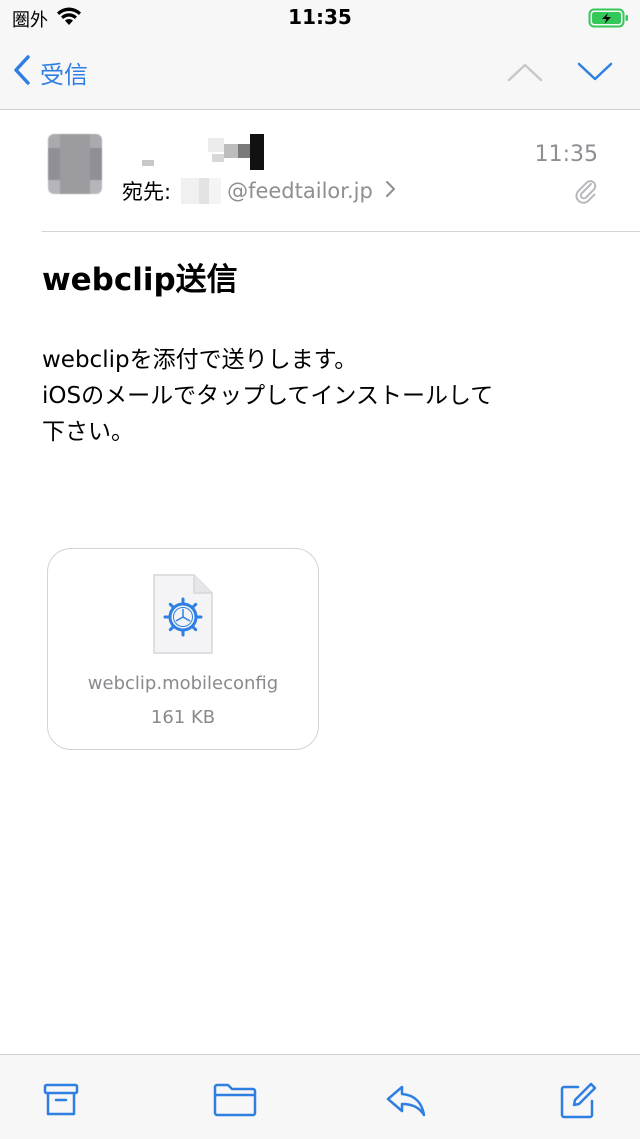 The image size is (640, 1139). What do you see at coordinates (75, 164) in the screenshot?
I see `avatar` at bounding box center [75, 164].